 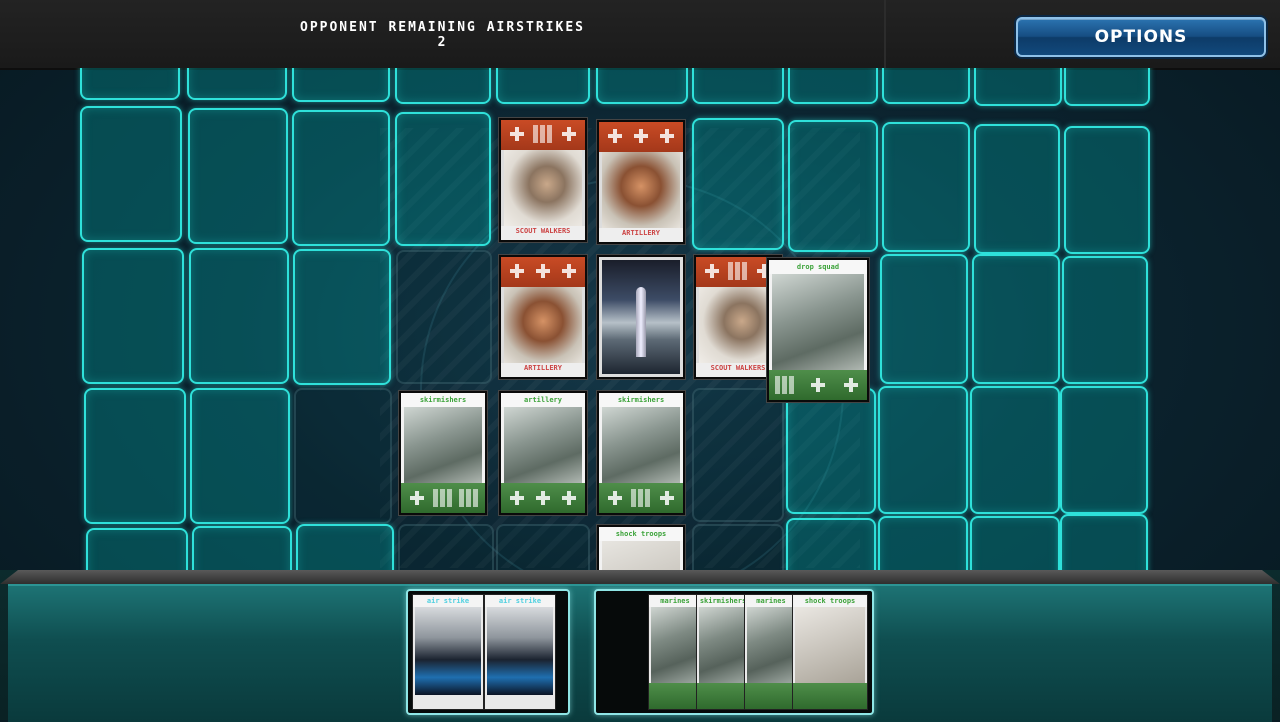 I want to click on ally-card-shock-troops: SHOCK TROOPS, so click(x=641, y=547).